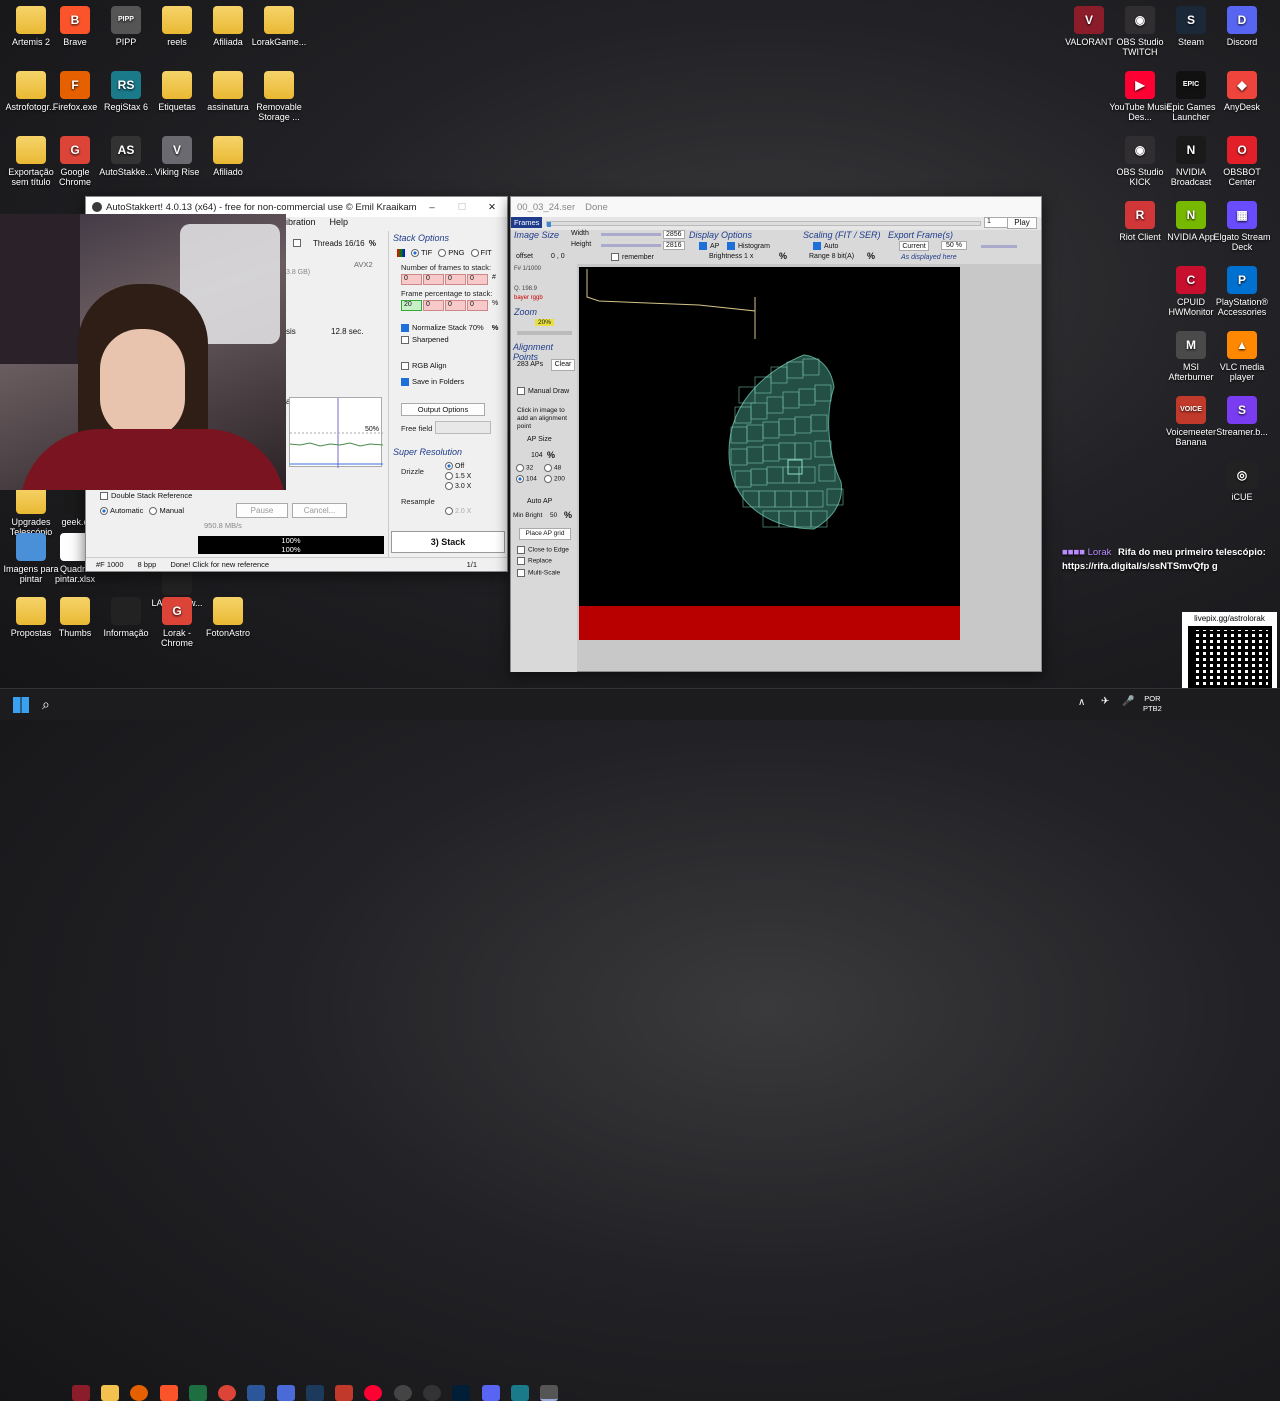 The height and width of the screenshot is (1401, 1280). Describe the element at coordinates (568, 515) in the screenshot. I see `min-bright-percent-icon: %` at that location.